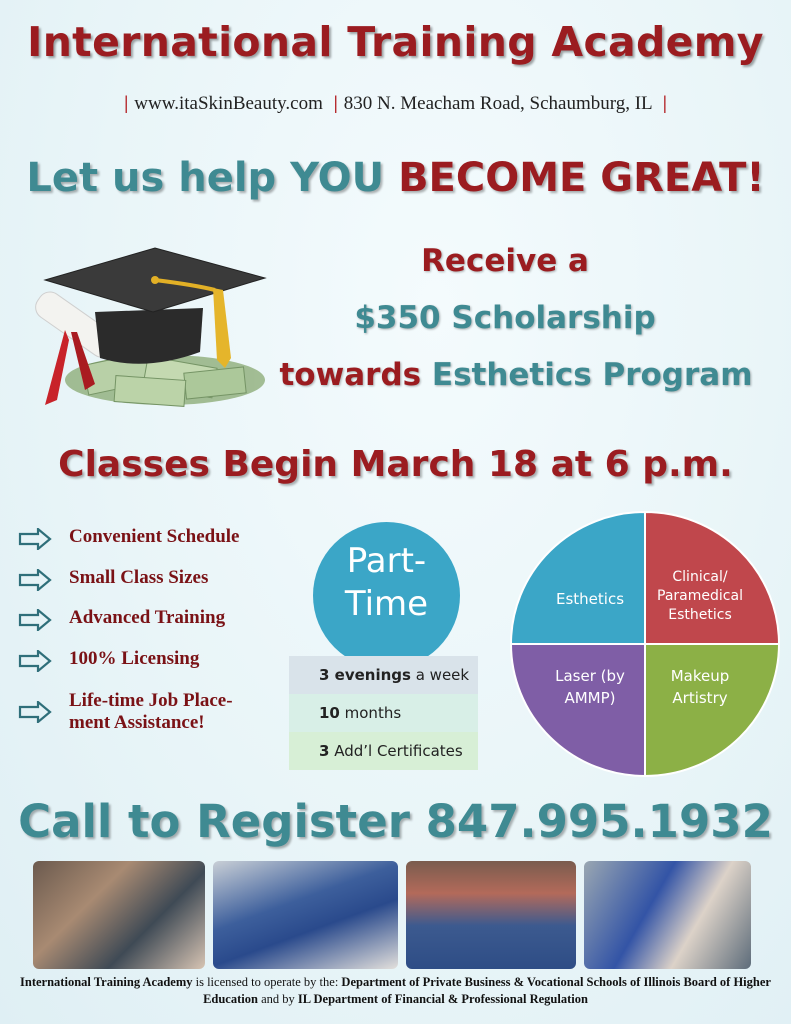  I want to click on headline: Let us help YOU BECOME GREAT!, so click(395, 178).